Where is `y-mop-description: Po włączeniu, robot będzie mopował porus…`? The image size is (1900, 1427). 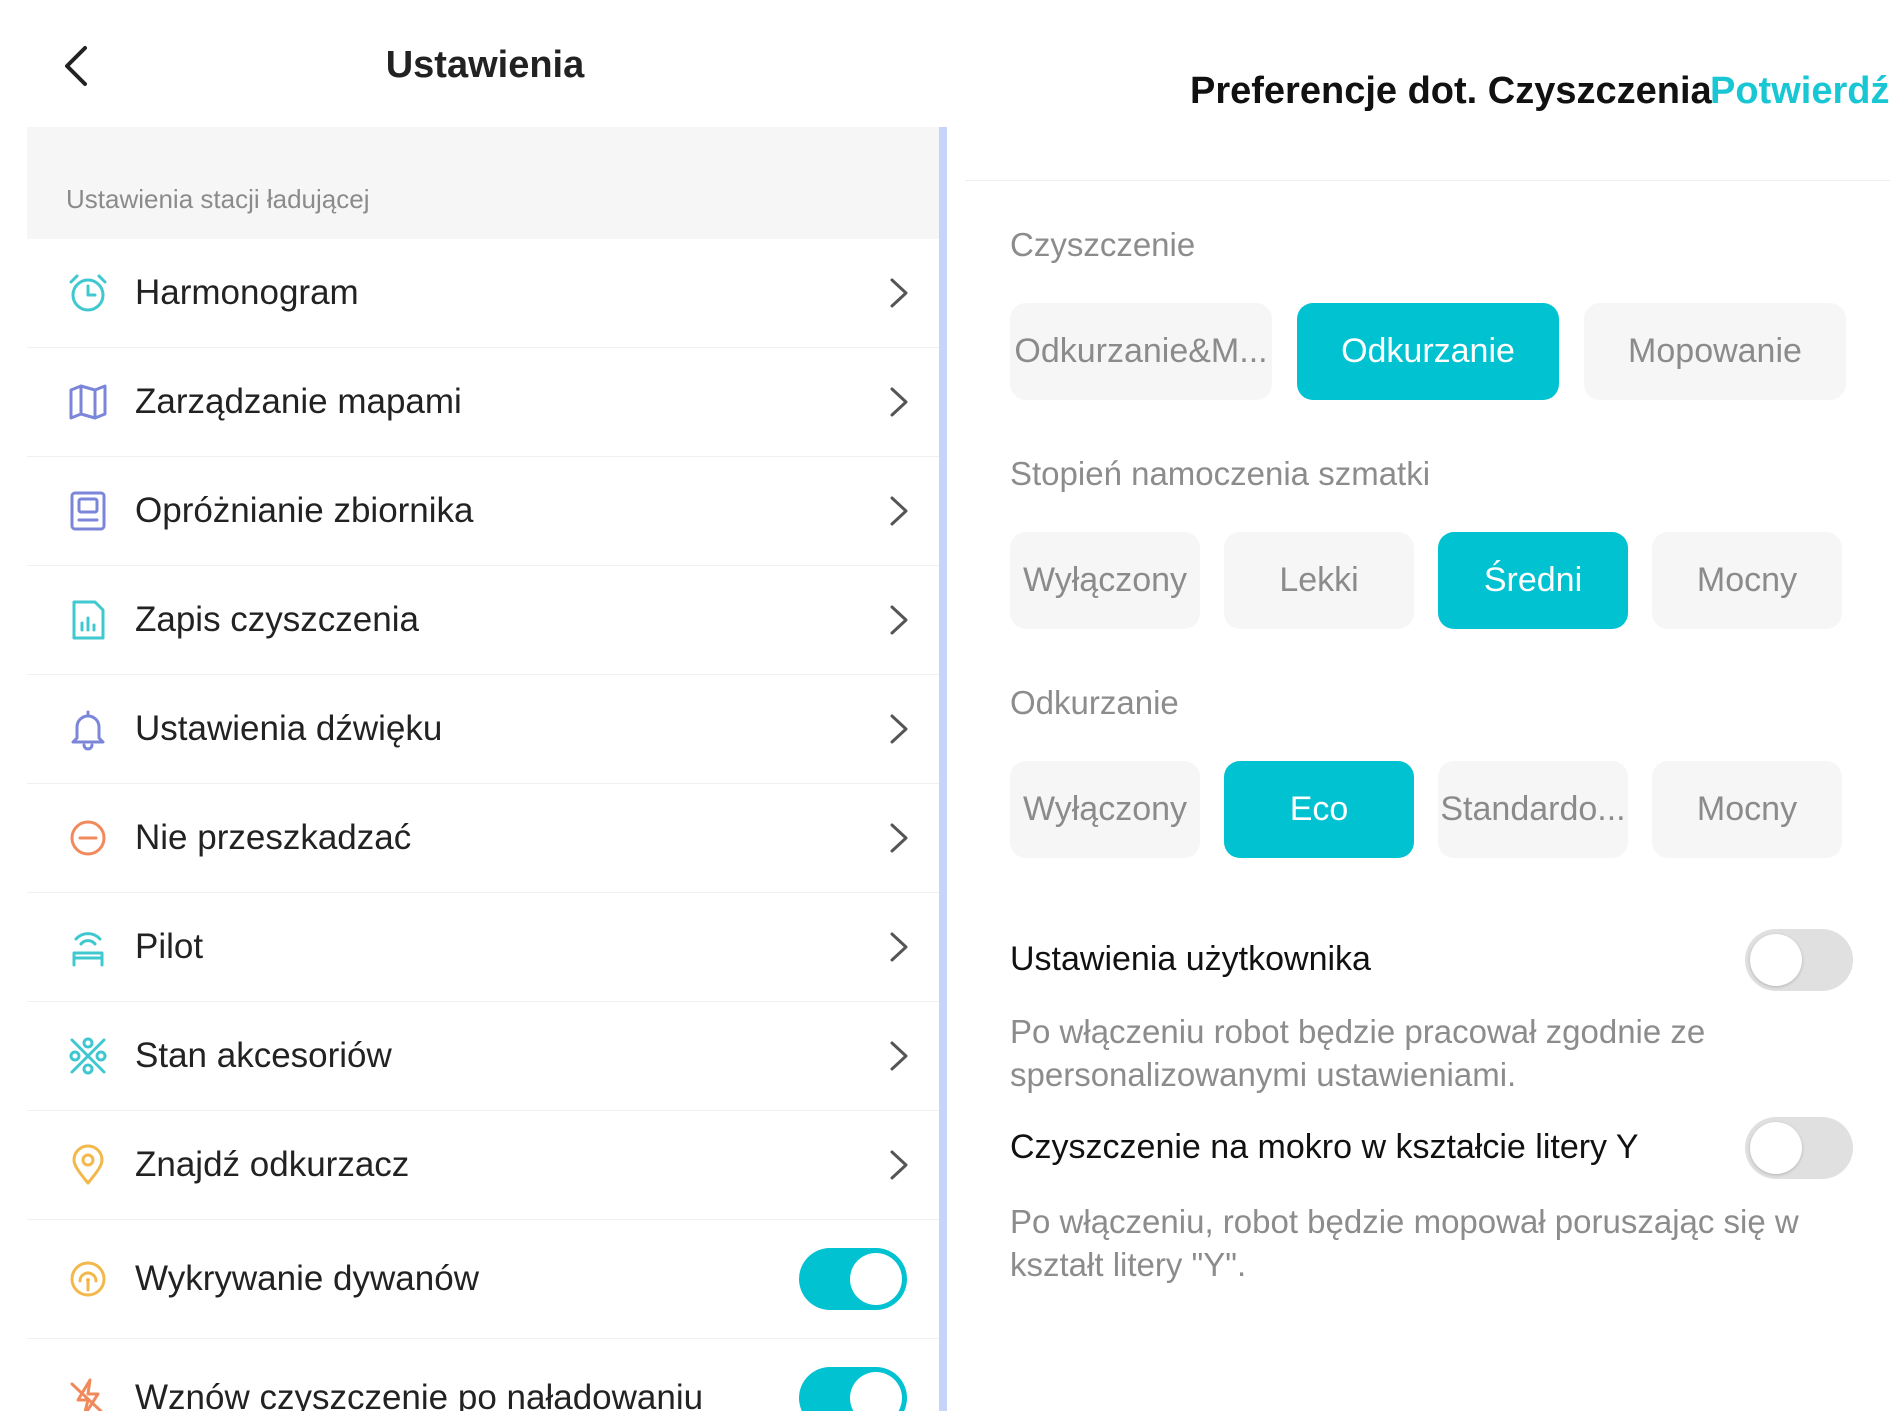
y-mop-description: Po włączeniu, robot będzie mopował porus… is located at coordinates (1404, 1243).